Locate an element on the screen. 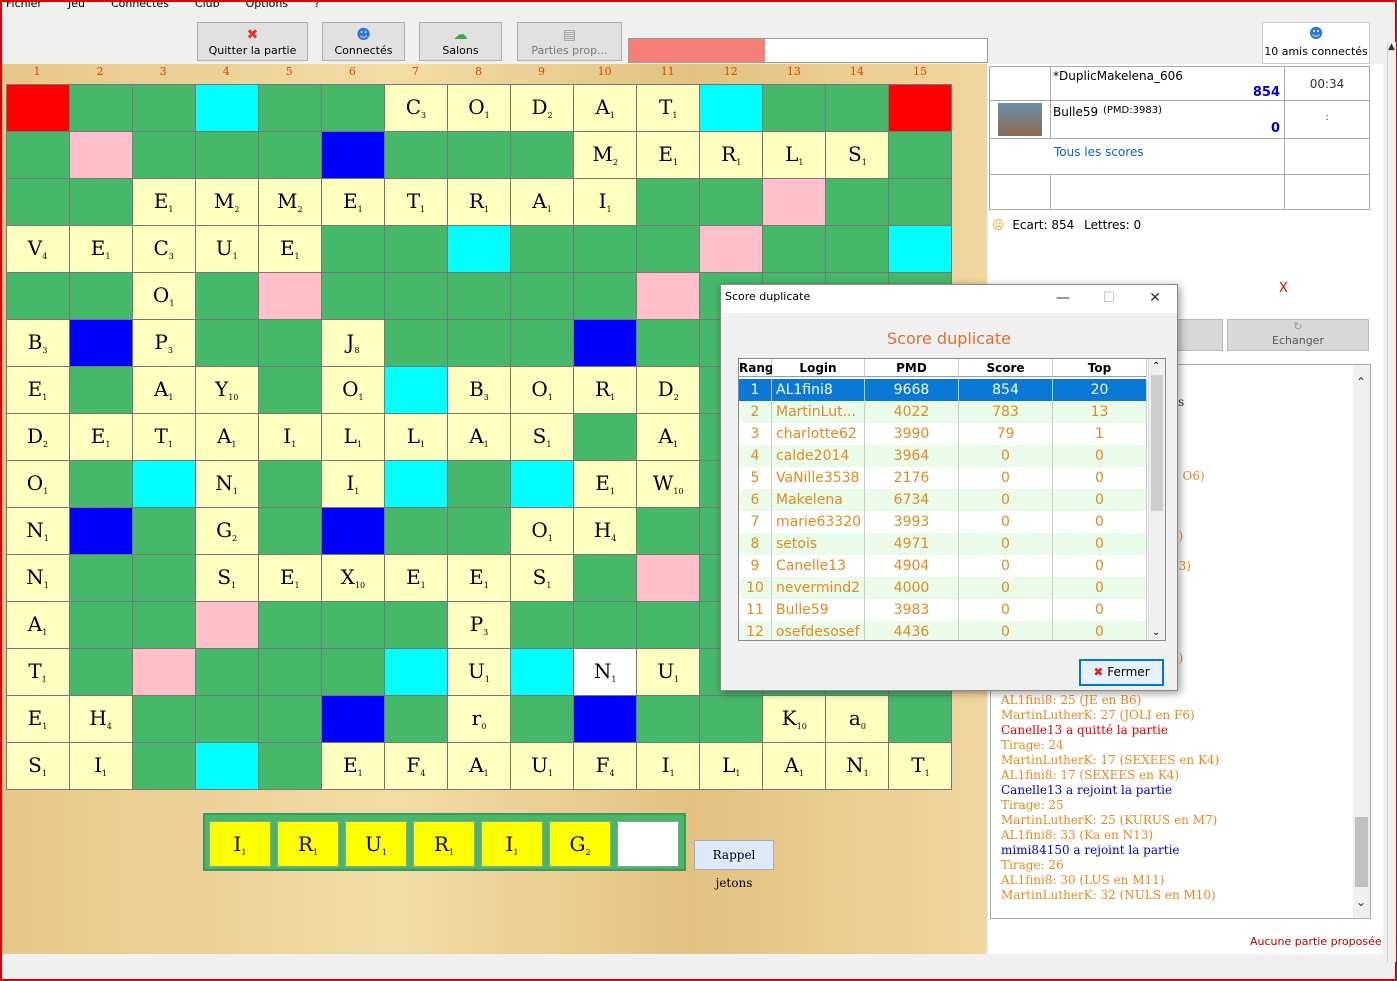 This screenshot has width=1397, height=981. score-row: 9 Canelle13 4904 0 0 is located at coordinates (943, 566).